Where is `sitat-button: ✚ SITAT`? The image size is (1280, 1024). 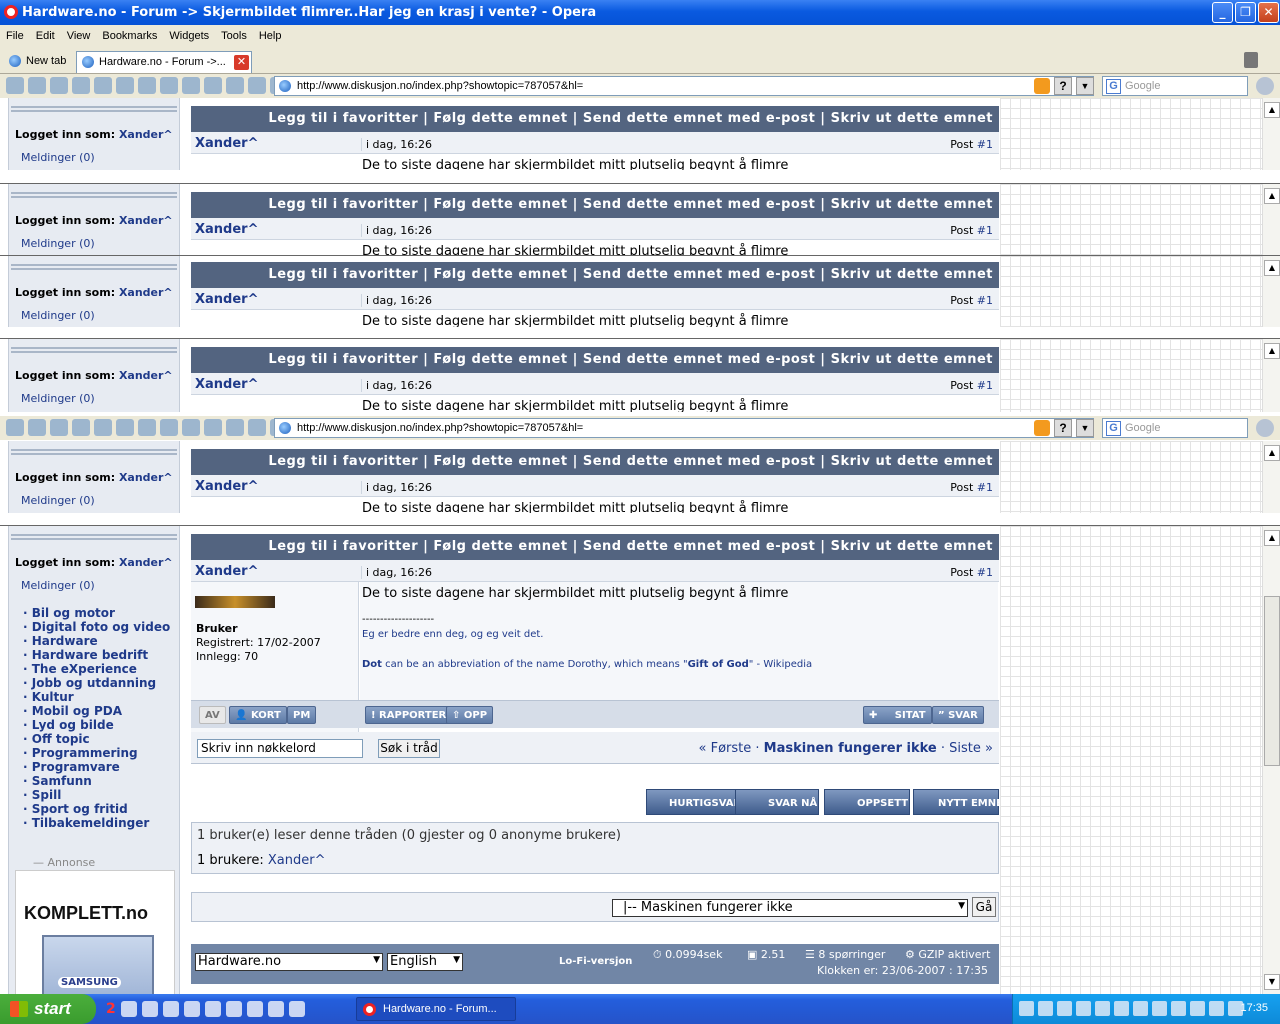 sitat-button: ✚ SITAT is located at coordinates (897, 715).